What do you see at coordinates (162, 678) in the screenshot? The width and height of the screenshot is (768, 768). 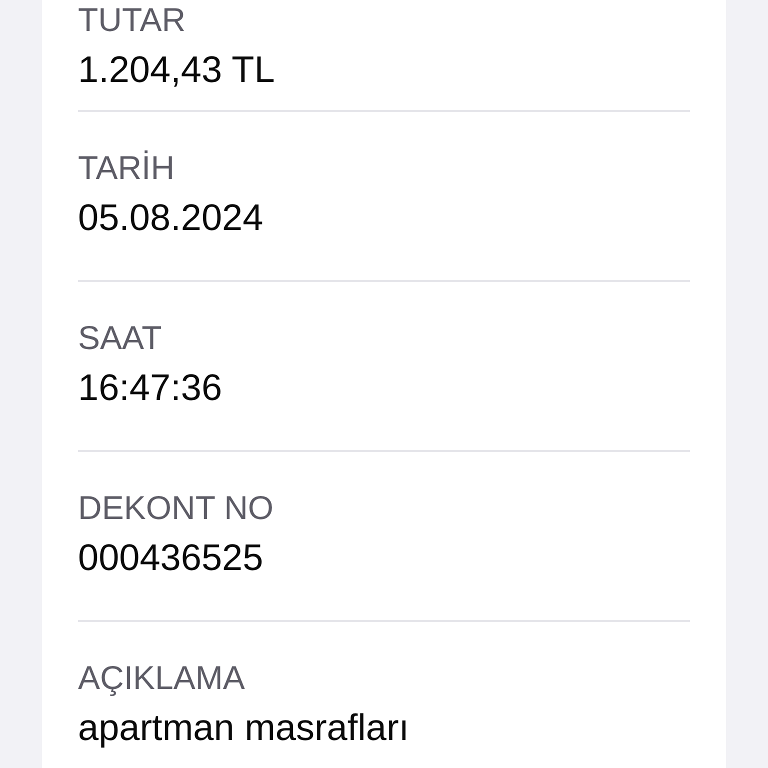 I see `field-label: AÇIKLAMA` at bounding box center [162, 678].